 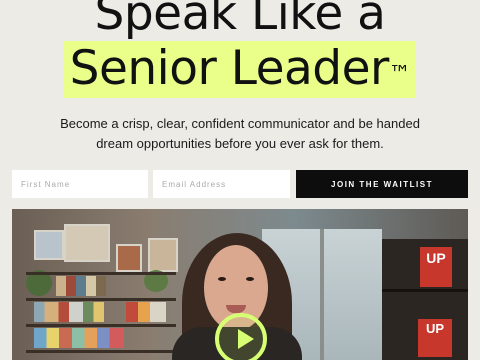 What do you see at coordinates (246, 339) in the screenshot?
I see `play-icon` at bounding box center [246, 339].